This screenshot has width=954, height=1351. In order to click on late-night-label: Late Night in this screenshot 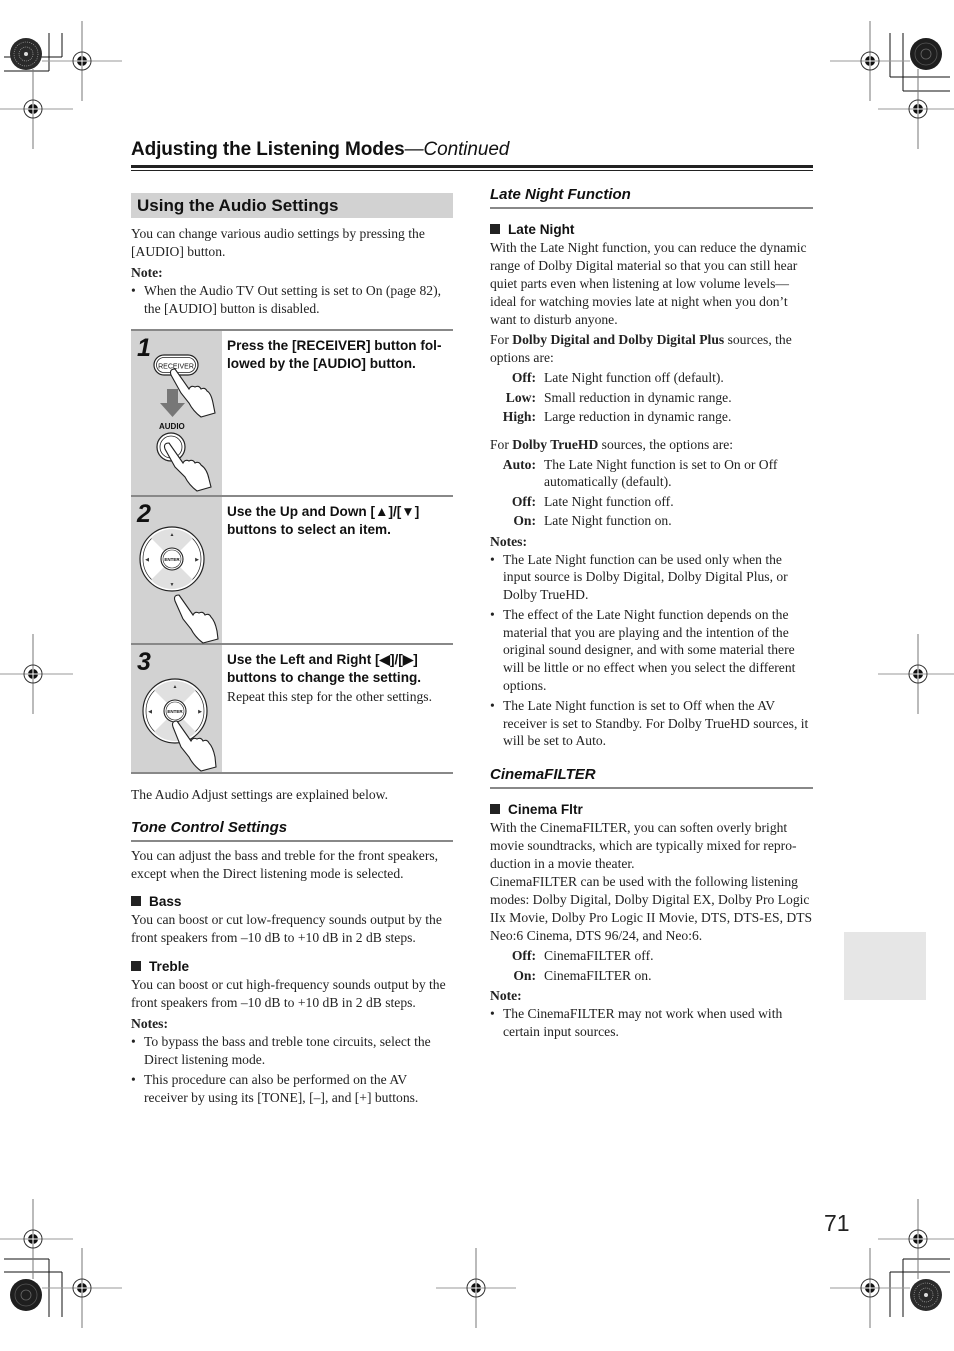, I will do `click(541, 229)`.